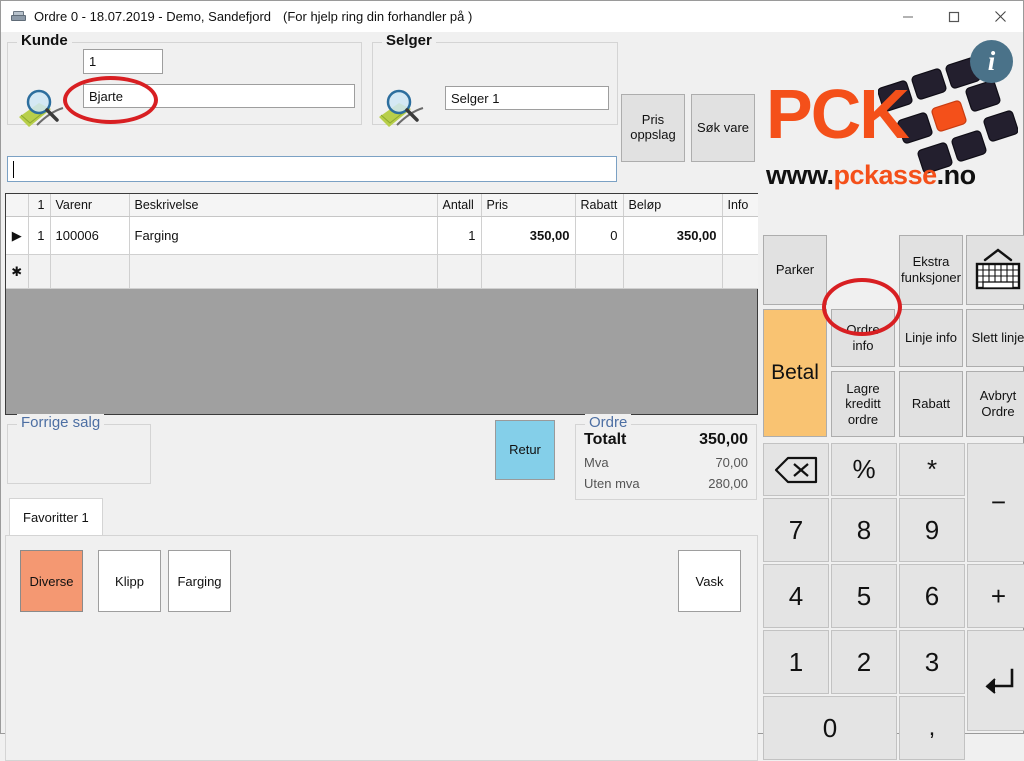 The height and width of the screenshot is (761, 1024). Describe the element at coordinates (863, 330) in the screenshot. I see `ordre-info-label-1: Ordre` at that location.